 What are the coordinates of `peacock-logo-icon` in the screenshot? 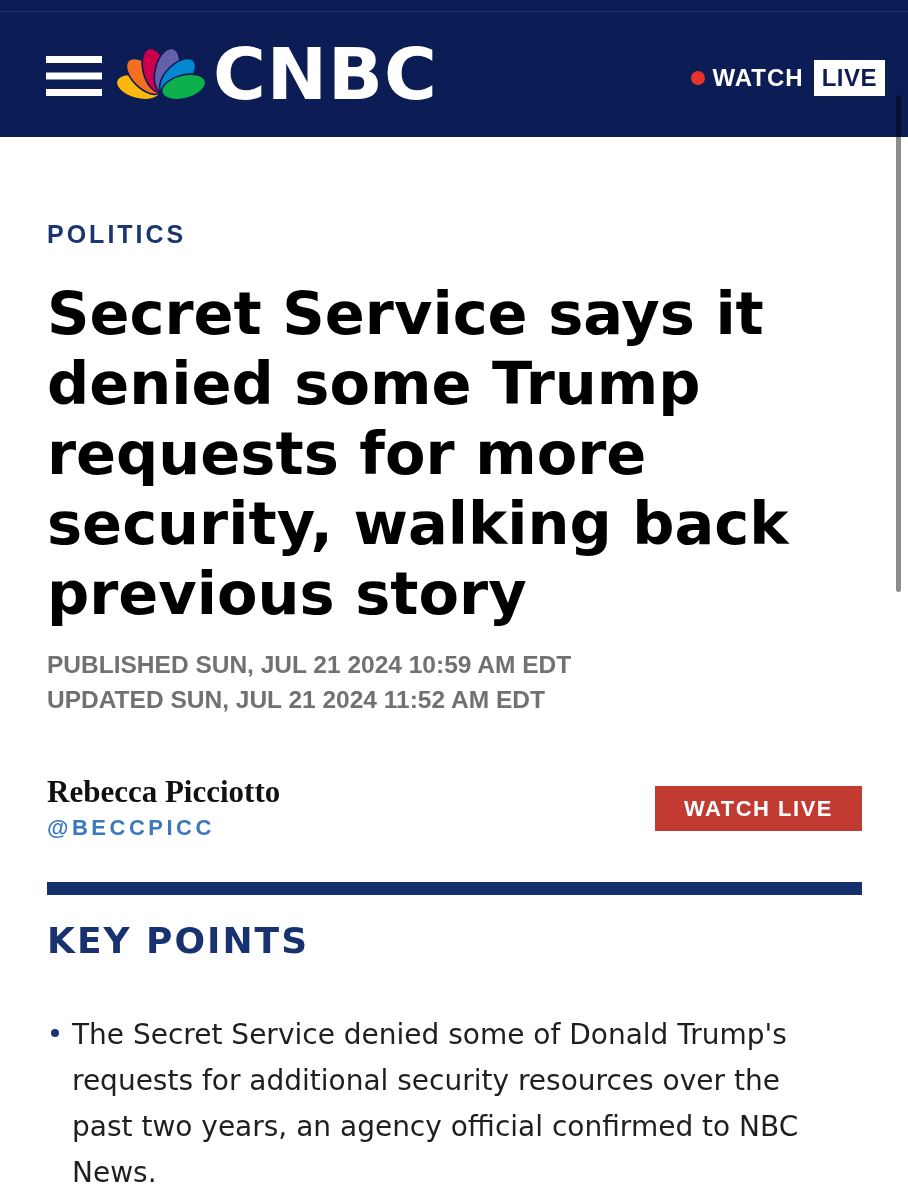 It's located at (161, 74).